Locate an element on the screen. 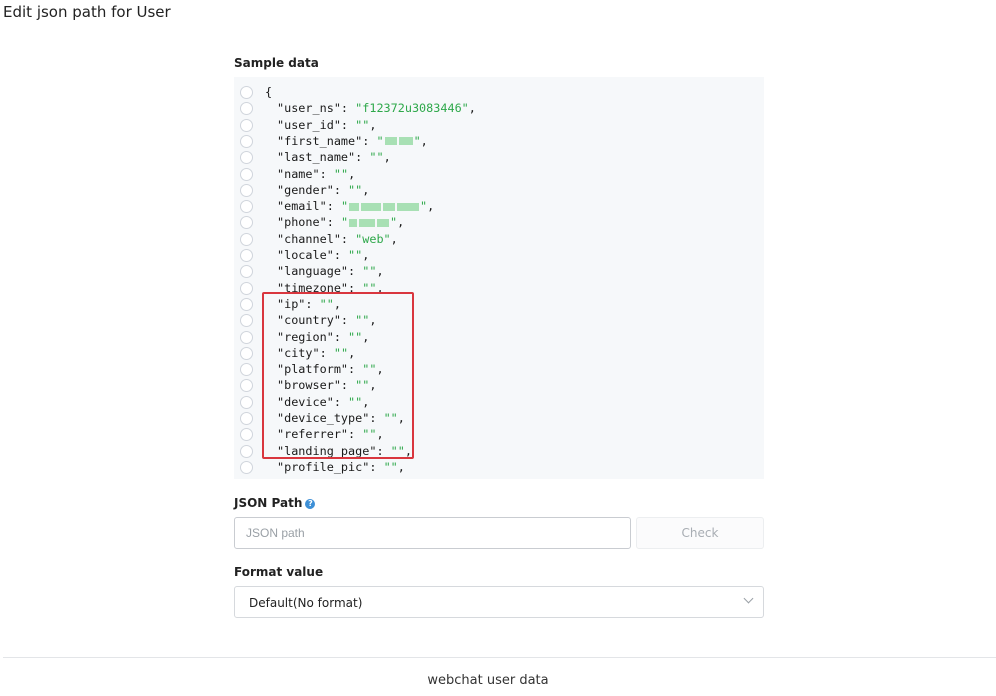  json-key: "email" is located at coordinates (302, 206).